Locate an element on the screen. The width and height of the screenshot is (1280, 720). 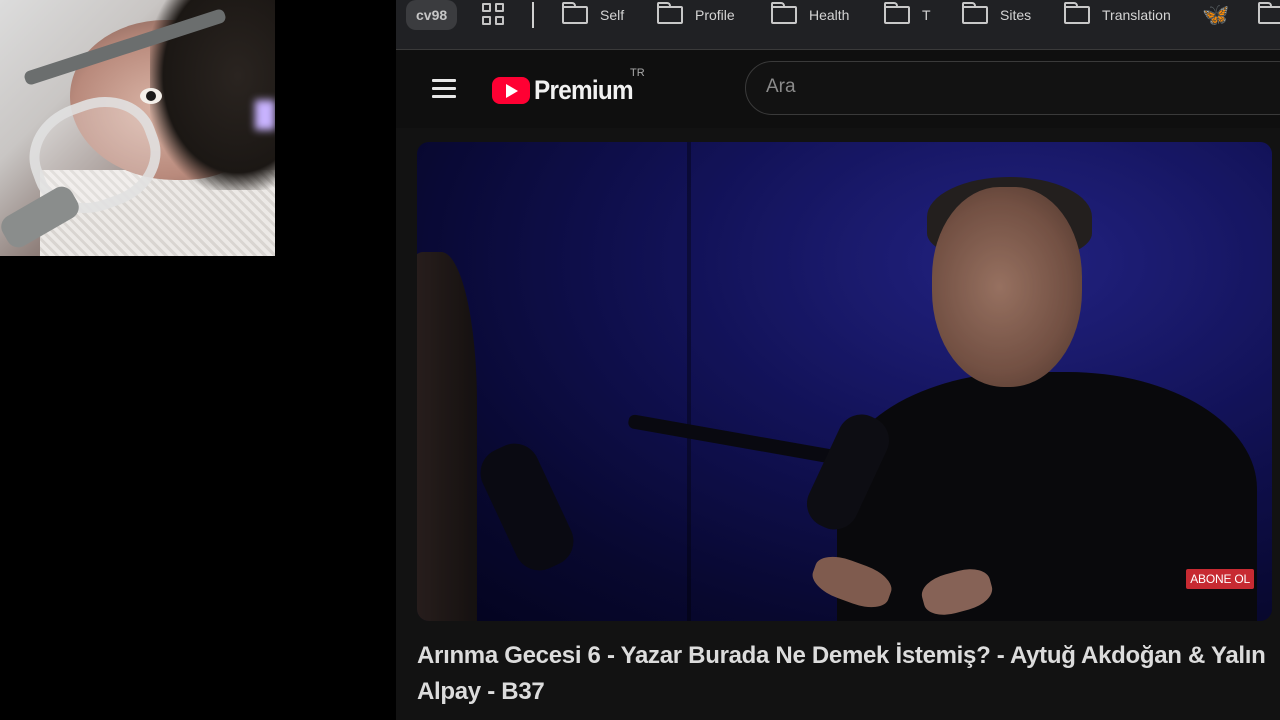
youtube-premium-logo: Premium TR is located at coordinates (568, 86).